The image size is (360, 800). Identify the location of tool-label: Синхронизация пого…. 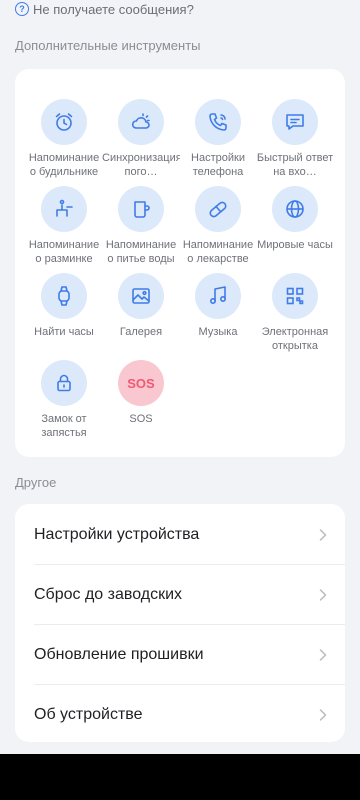
(141, 165).